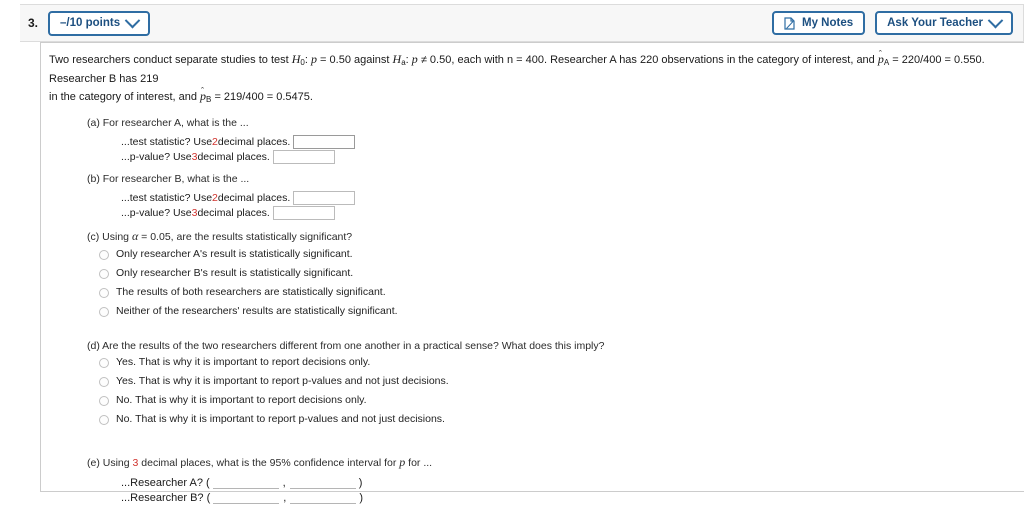  I want to click on part-a-pv-suffix: decimal places., so click(233, 156).